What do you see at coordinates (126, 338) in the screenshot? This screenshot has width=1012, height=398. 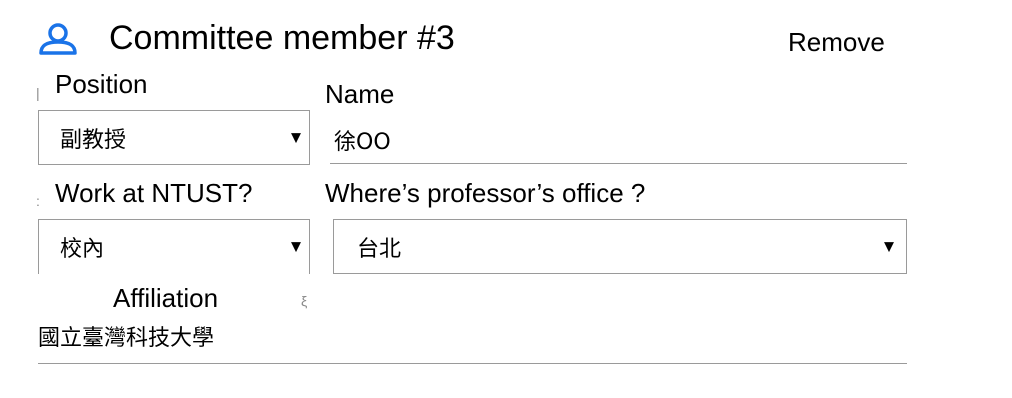 I see `affiliation-value: 國立臺灣科技大學` at bounding box center [126, 338].